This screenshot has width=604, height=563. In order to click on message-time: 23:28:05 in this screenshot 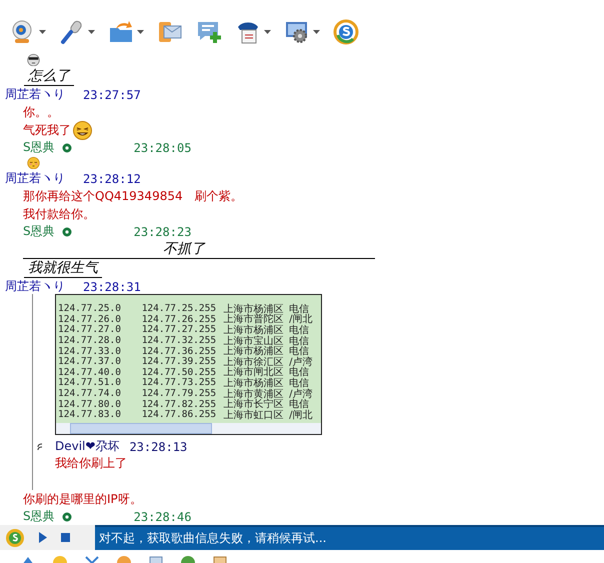, I will do `click(163, 147)`.